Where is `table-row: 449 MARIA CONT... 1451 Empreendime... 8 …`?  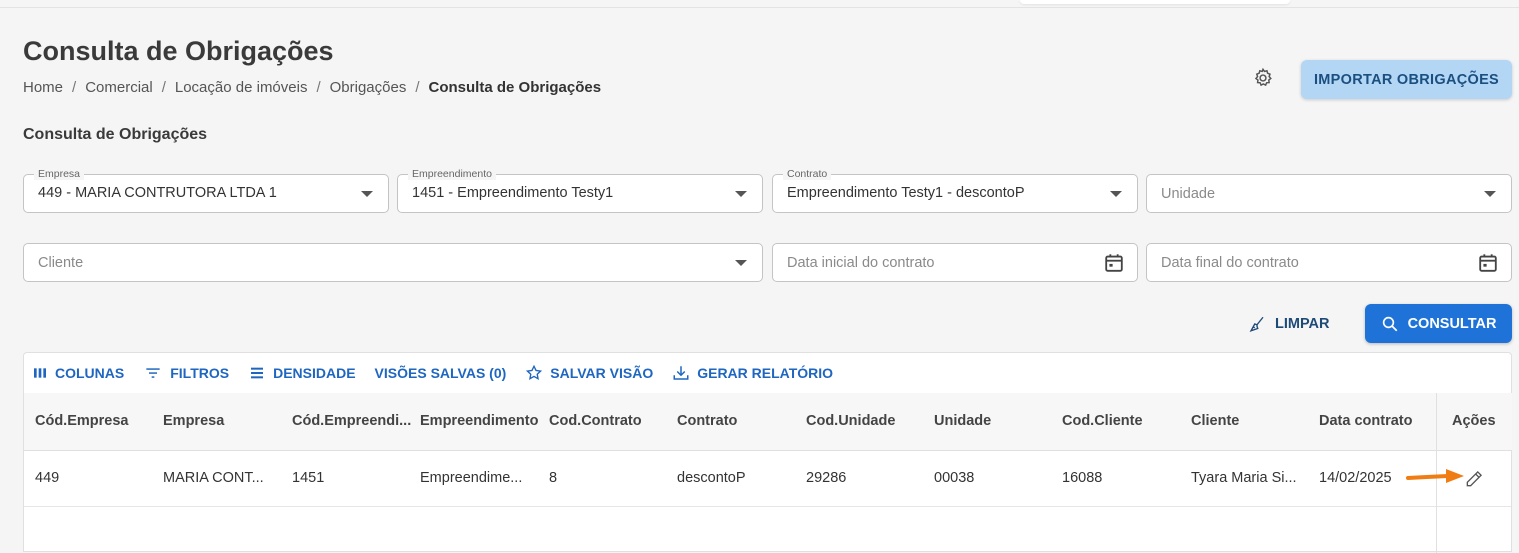
table-row: 449 MARIA CONT... 1451 Empreendime... 8 … is located at coordinates (767, 479).